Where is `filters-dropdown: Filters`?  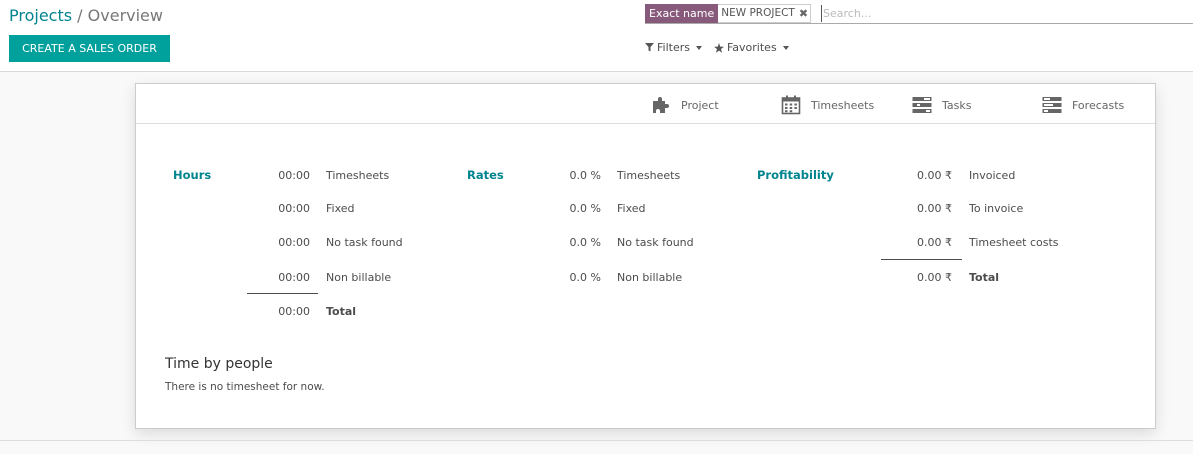
filters-dropdown: Filters is located at coordinates (673, 47).